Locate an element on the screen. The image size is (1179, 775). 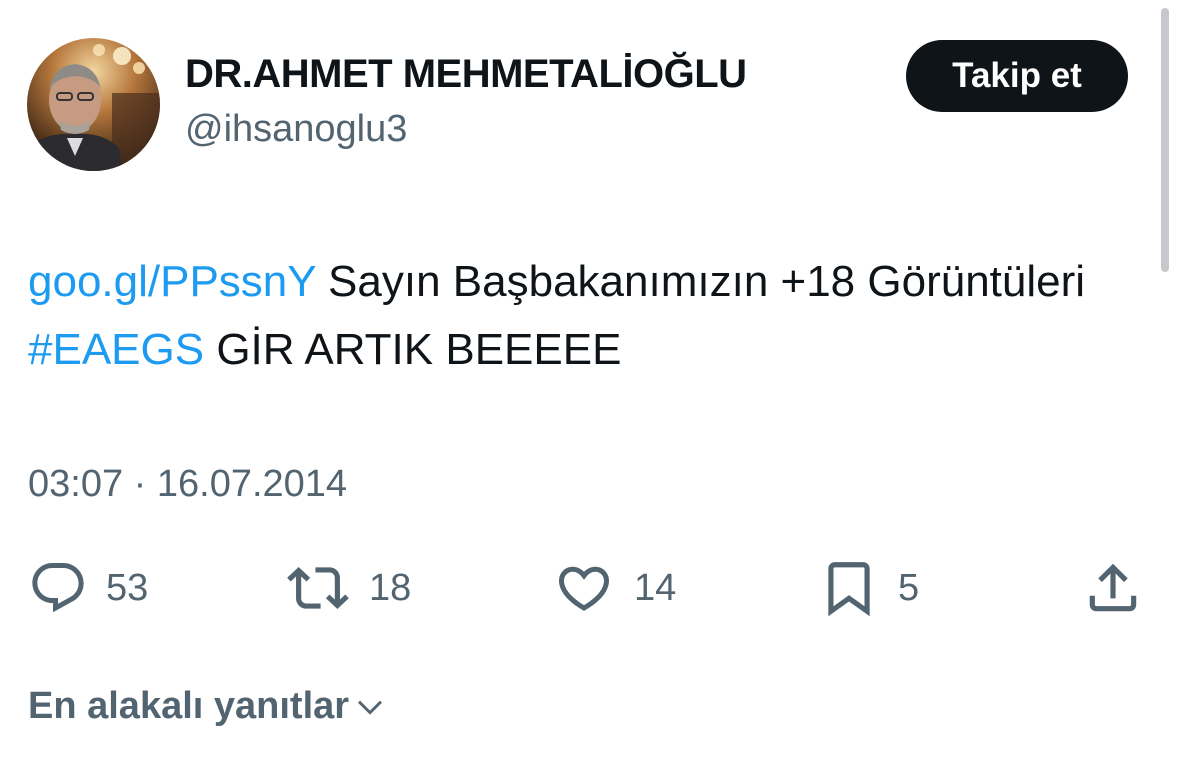
retweet-button: 18 is located at coordinates (348, 588).